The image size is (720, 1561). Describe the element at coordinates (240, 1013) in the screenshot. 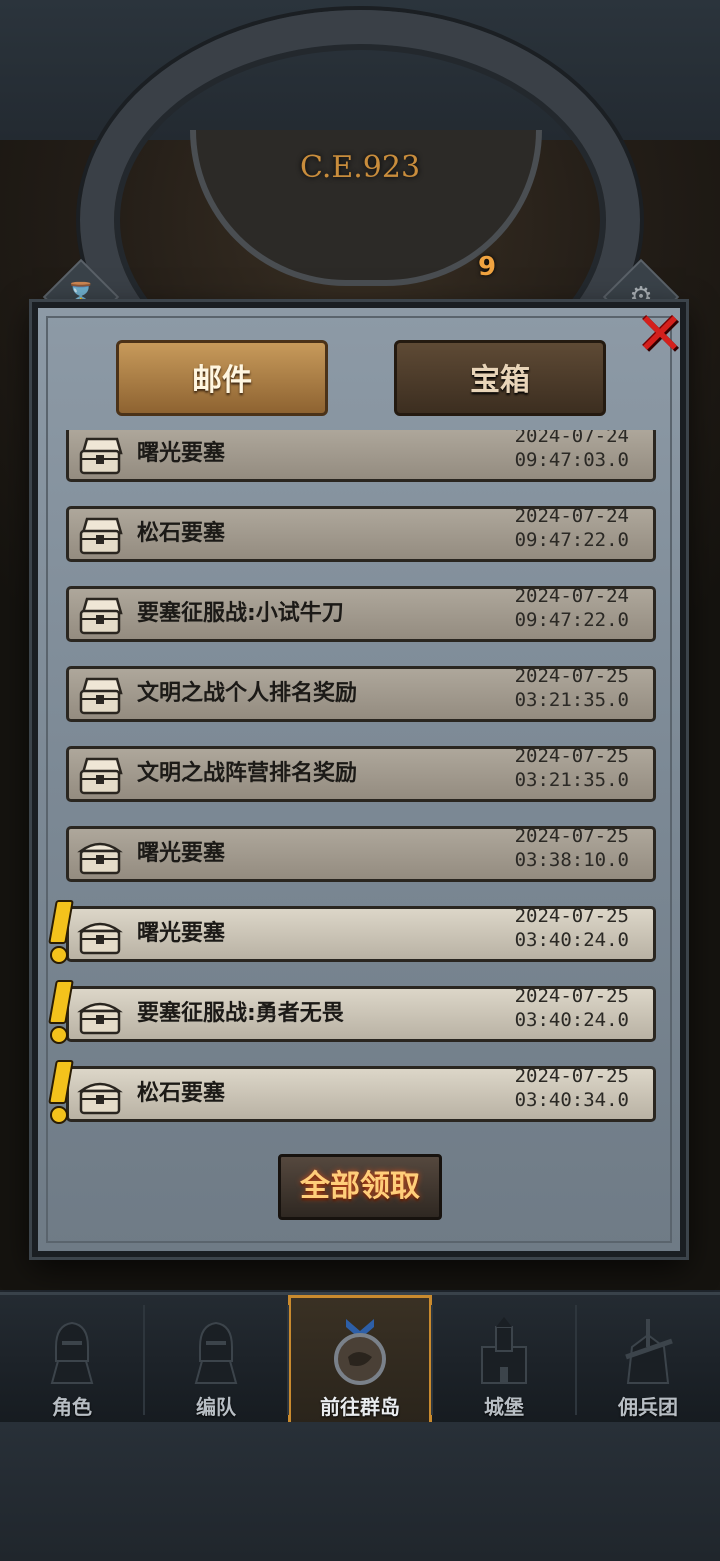

I see `mail-title: 要塞征服战:勇者无畏` at that location.